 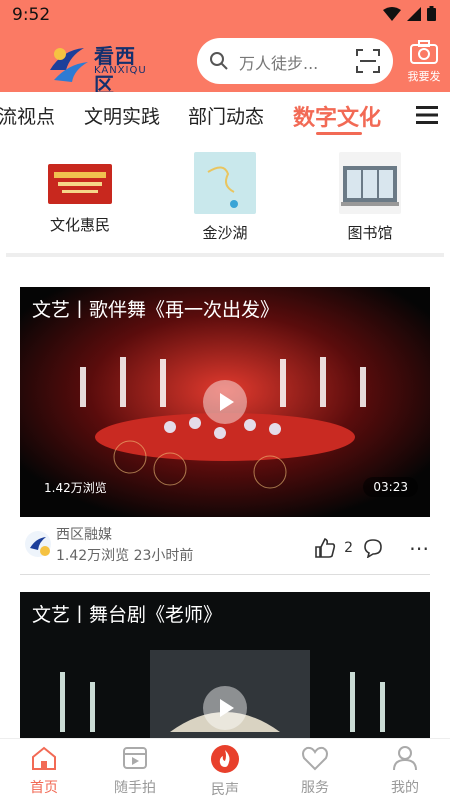 What do you see at coordinates (424, 76) in the screenshot?
I see `publish-label: 我要发` at bounding box center [424, 76].